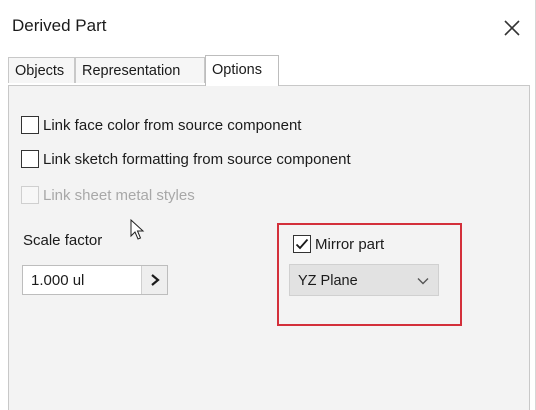 The width and height of the screenshot is (536, 410). I want to click on mirror-part-checkbox: Mirror part, so click(338, 244).